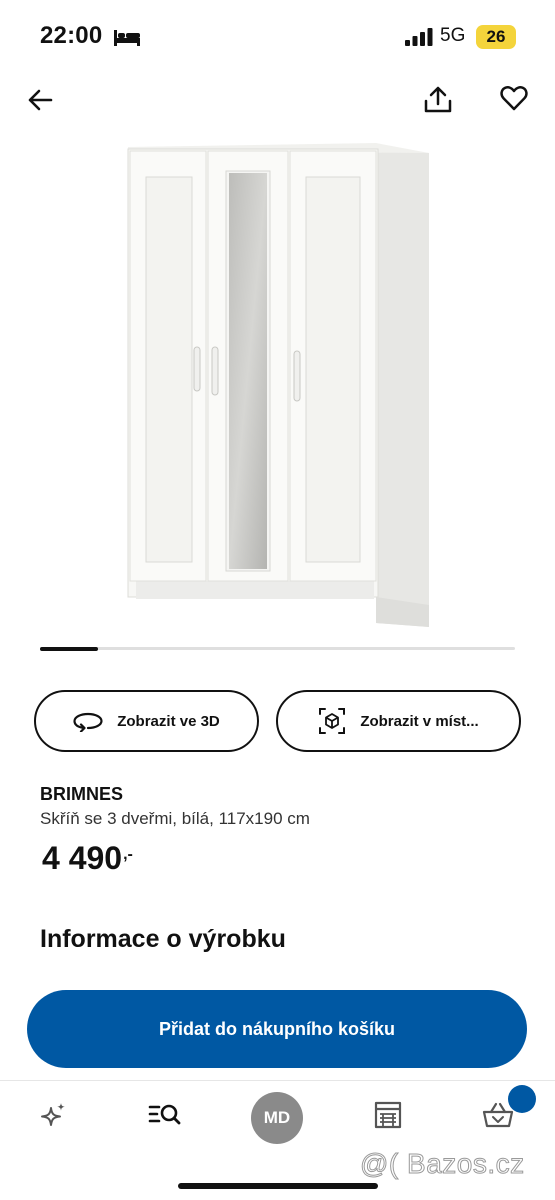 Image resolution: width=555 pixels, height=1200 pixels. Describe the element at coordinates (128, 854) in the screenshot. I see `price-suffix: ,-` at that location.